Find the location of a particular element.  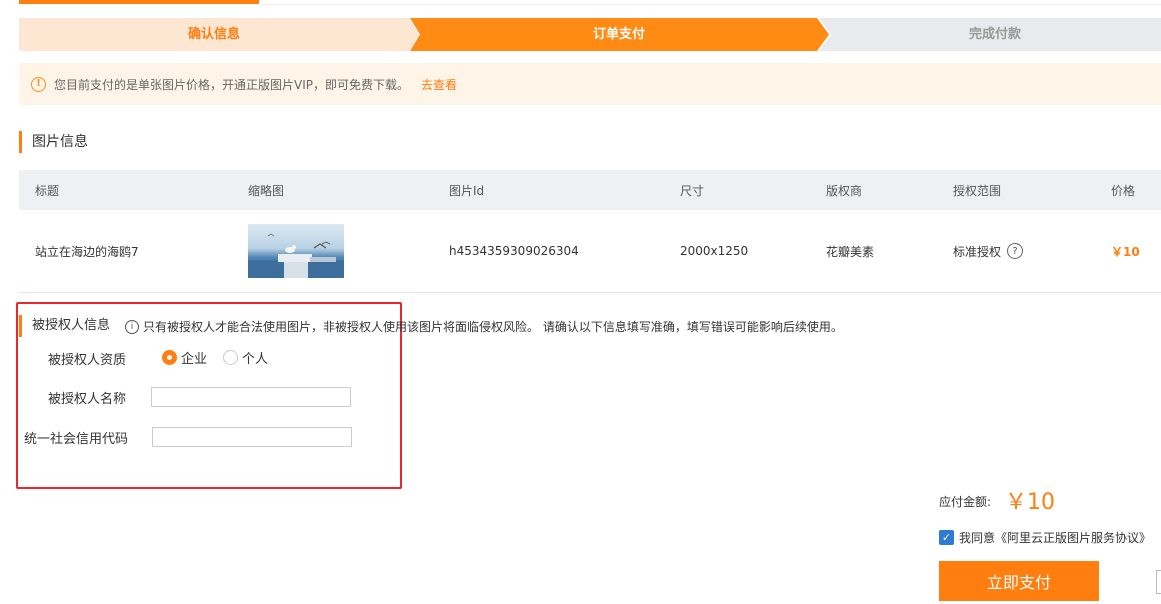

credit-code-input is located at coordinates (252, 437).